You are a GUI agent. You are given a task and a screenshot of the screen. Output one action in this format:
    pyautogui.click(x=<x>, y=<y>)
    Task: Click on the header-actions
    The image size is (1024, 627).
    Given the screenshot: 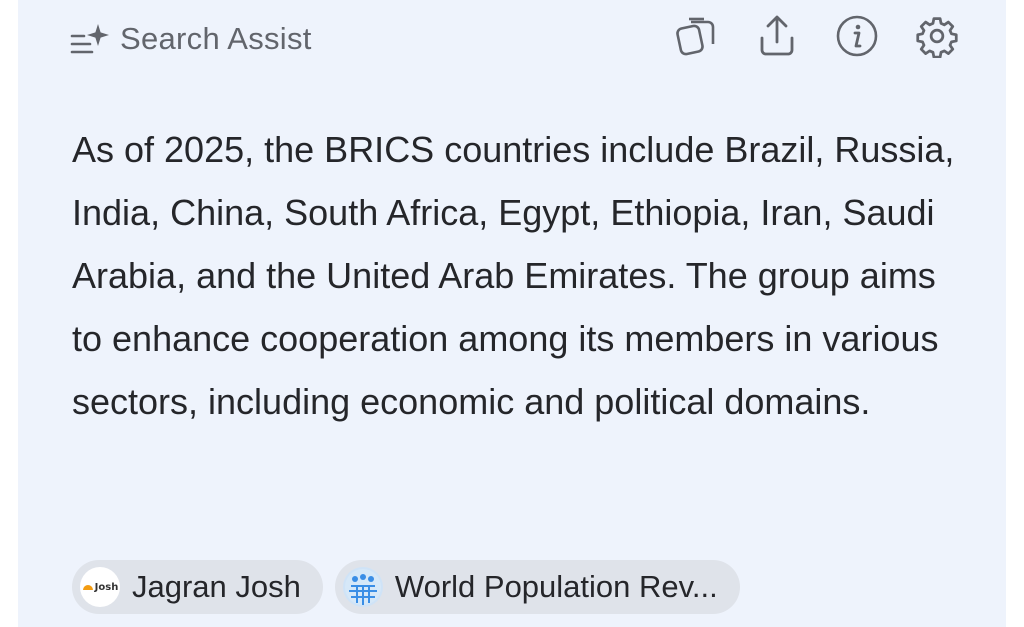 What is the action you would take?
    pyautogui.click(x=817, y=38)
    